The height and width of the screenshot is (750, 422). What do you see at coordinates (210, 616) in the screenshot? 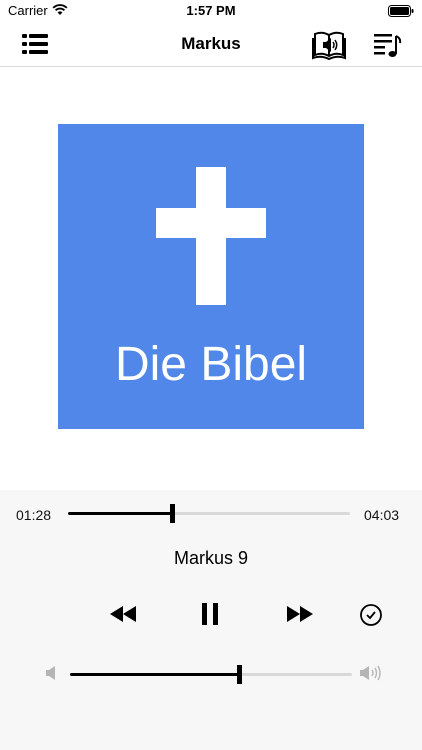
I see `pause-icon` at bounding box center [210, 616].